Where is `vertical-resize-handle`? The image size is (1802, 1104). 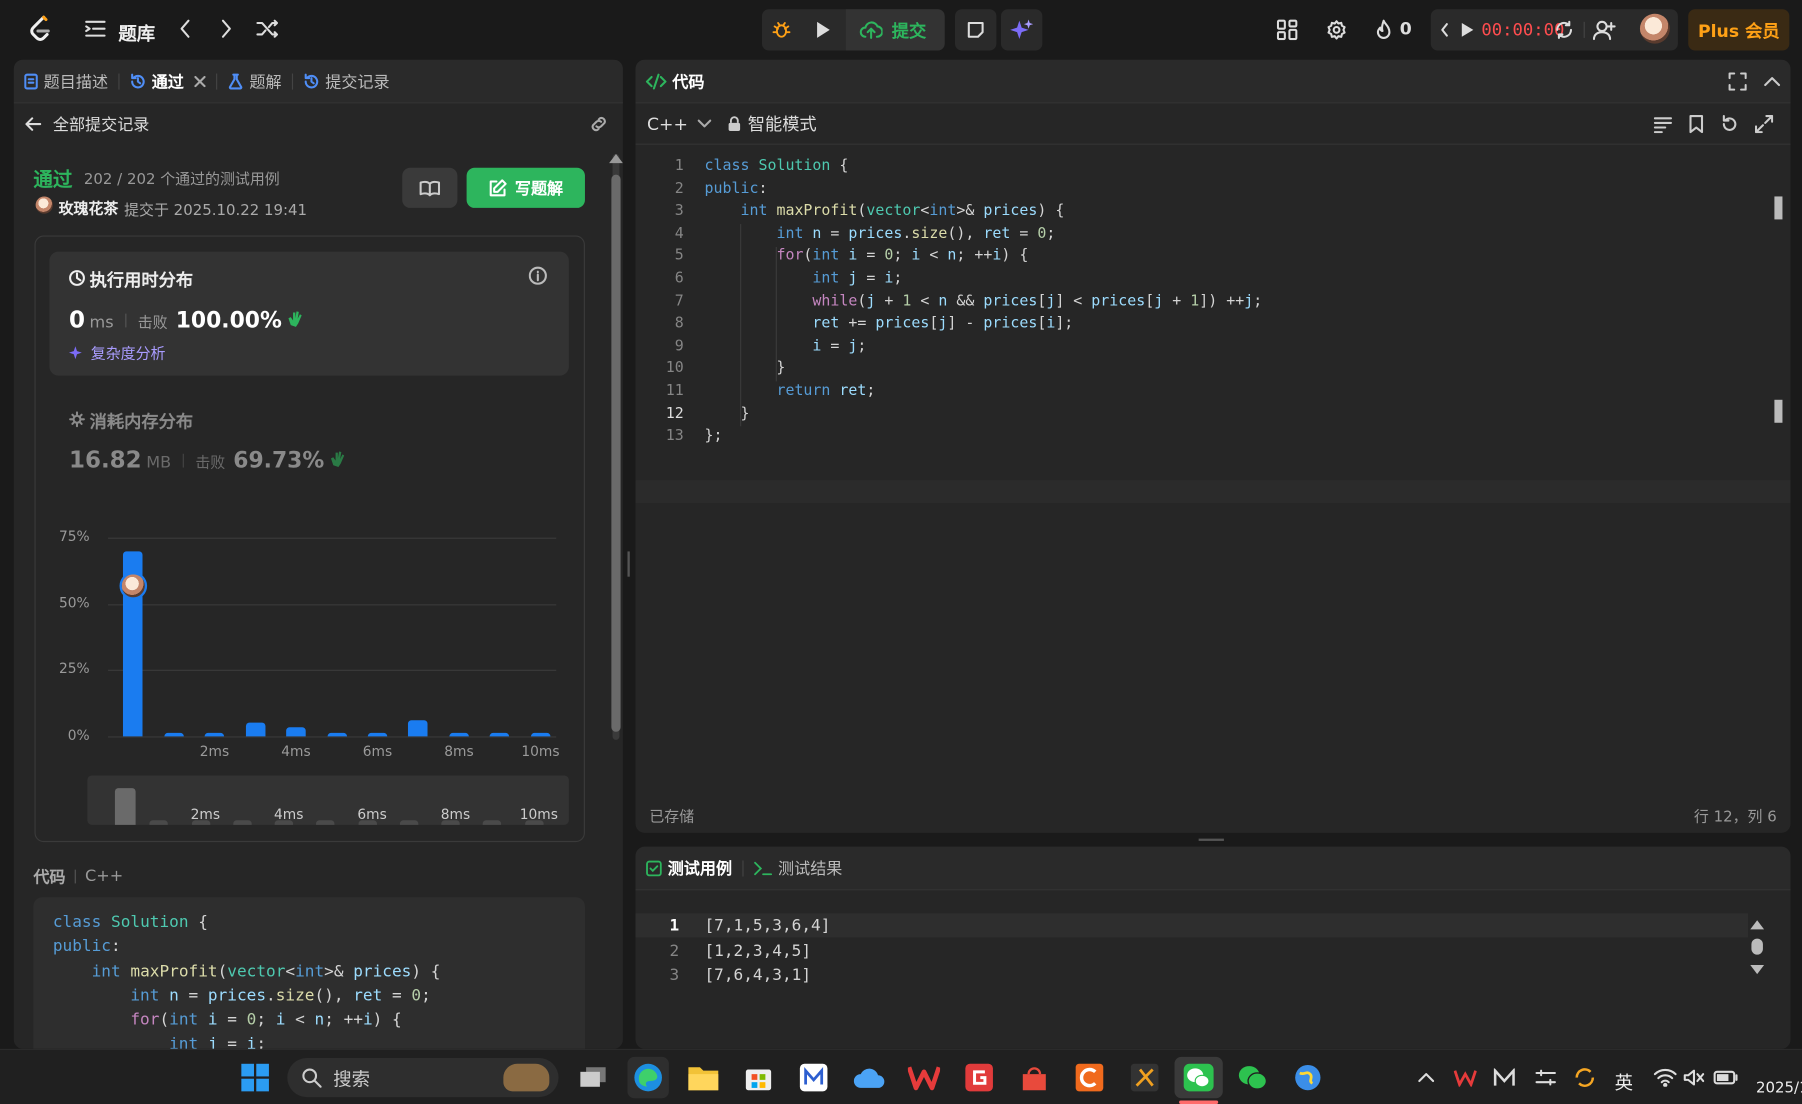
vertical-resize-handle is located at coordinates (1211, 839).